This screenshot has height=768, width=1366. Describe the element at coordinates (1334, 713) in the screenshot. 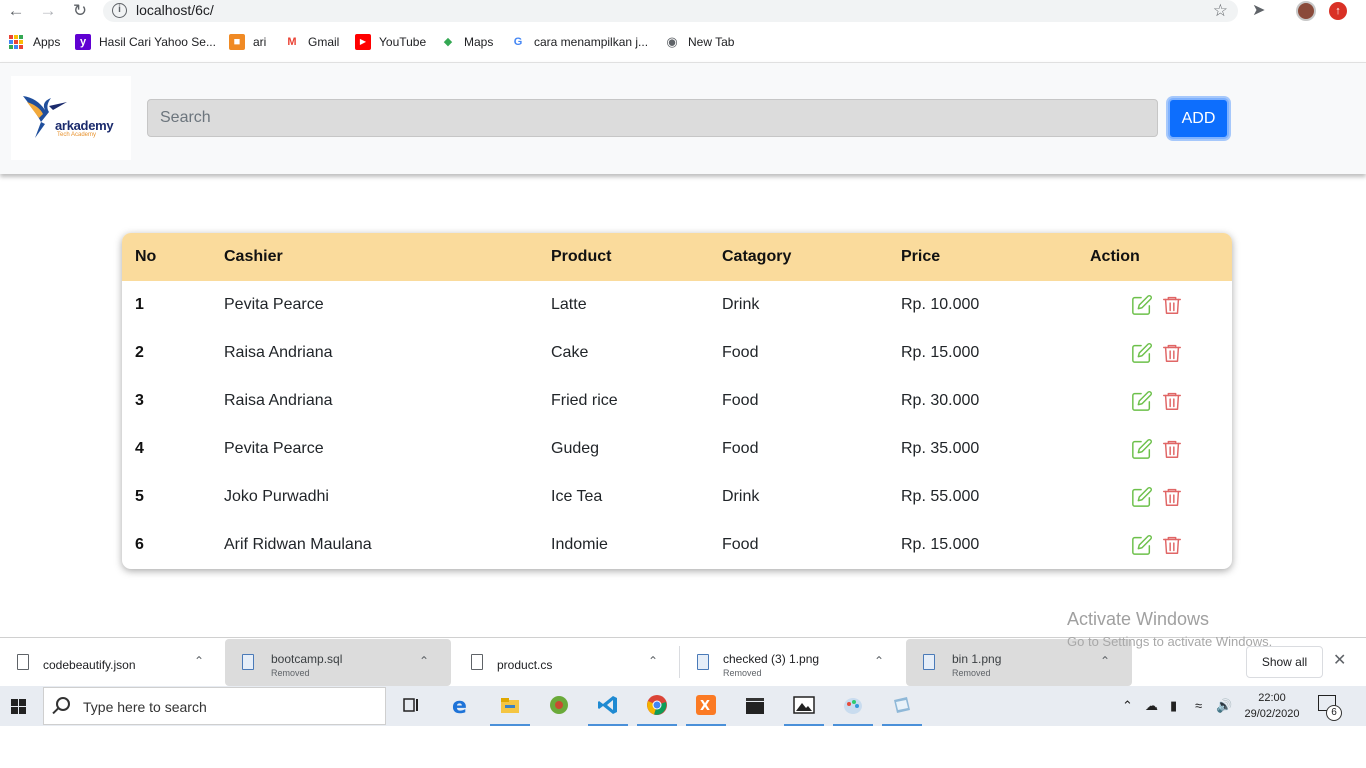

I see `notification-count-badge: 6` at that location.